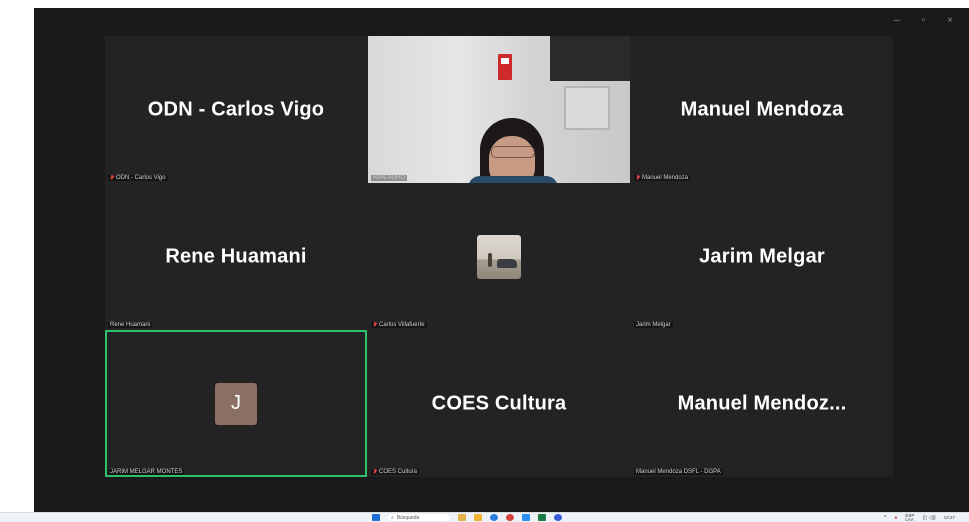  I want to click on clock: 12:27, so click(949, 517).